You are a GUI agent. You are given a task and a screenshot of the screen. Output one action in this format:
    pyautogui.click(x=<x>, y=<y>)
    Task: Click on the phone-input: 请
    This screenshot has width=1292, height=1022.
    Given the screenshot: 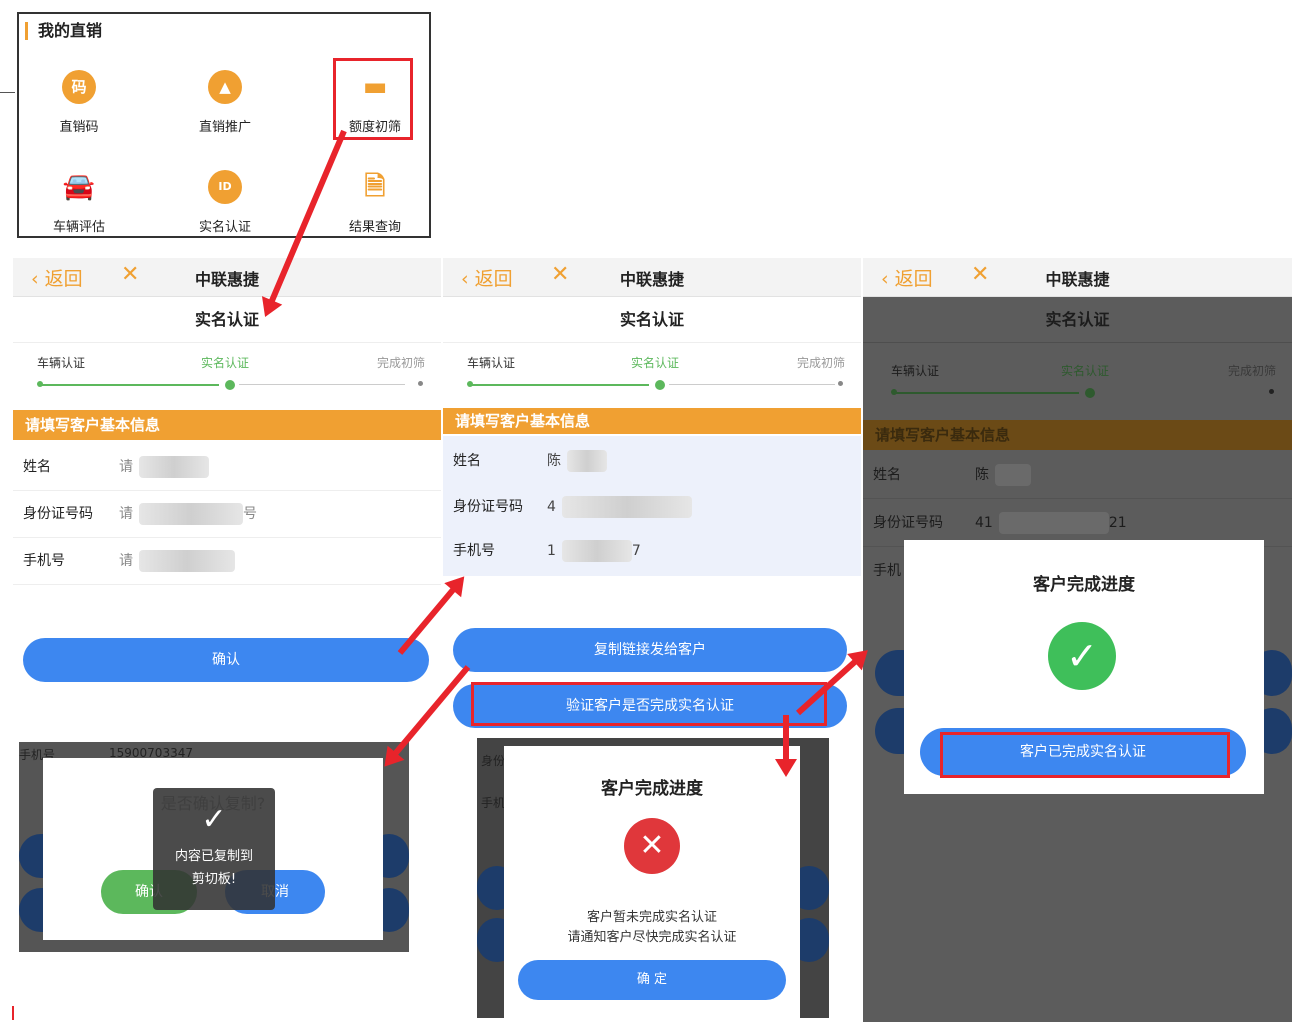 What is the action you would take?
    pyautogui.click(x=177, y=561)
    